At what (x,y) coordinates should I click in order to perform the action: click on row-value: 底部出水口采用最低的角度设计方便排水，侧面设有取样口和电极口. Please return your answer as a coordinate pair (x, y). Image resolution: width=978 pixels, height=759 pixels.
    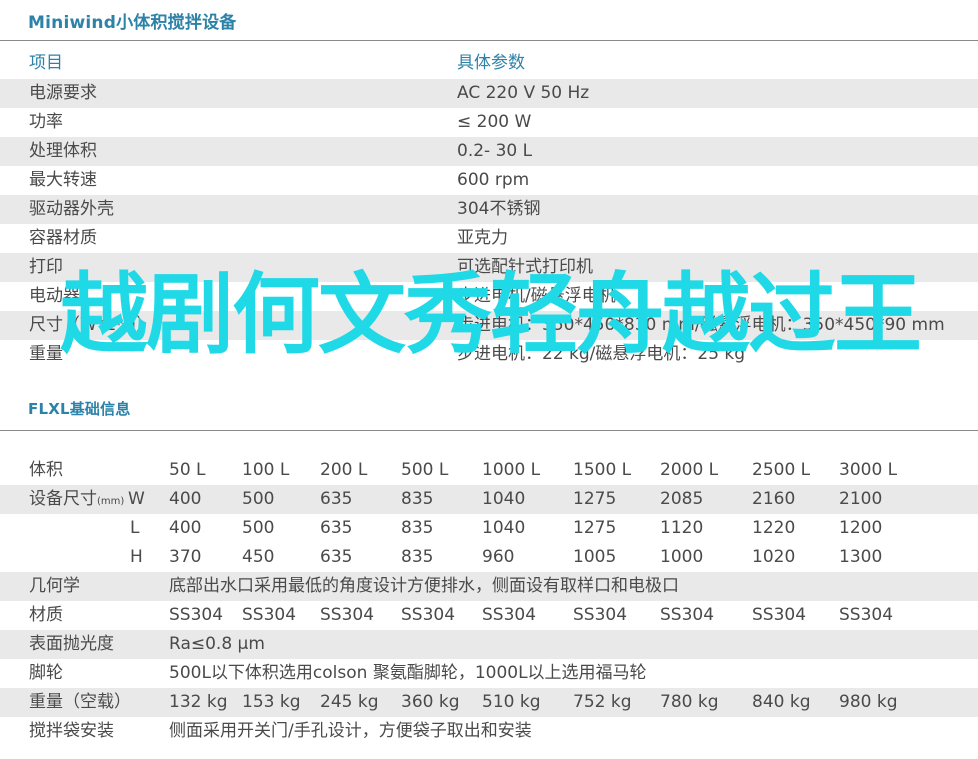
    Looking at the image, I should click on (424, 586).